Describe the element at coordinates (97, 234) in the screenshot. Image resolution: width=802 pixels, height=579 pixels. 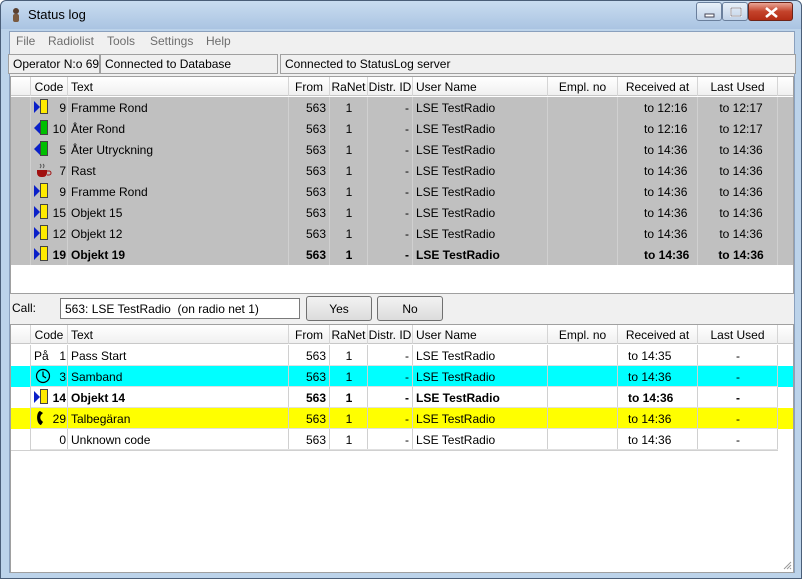
I see `text-cell: Objekt 12` at that location.